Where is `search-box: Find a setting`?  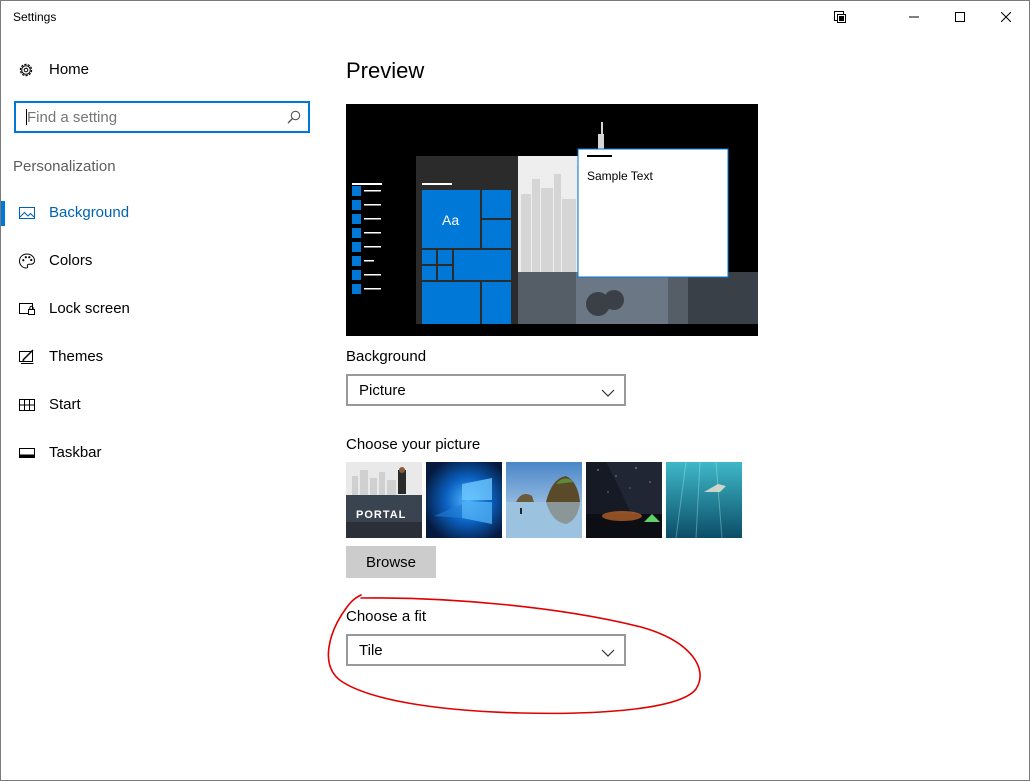
search-box: Find a setting is located at coordinates (162, 117).